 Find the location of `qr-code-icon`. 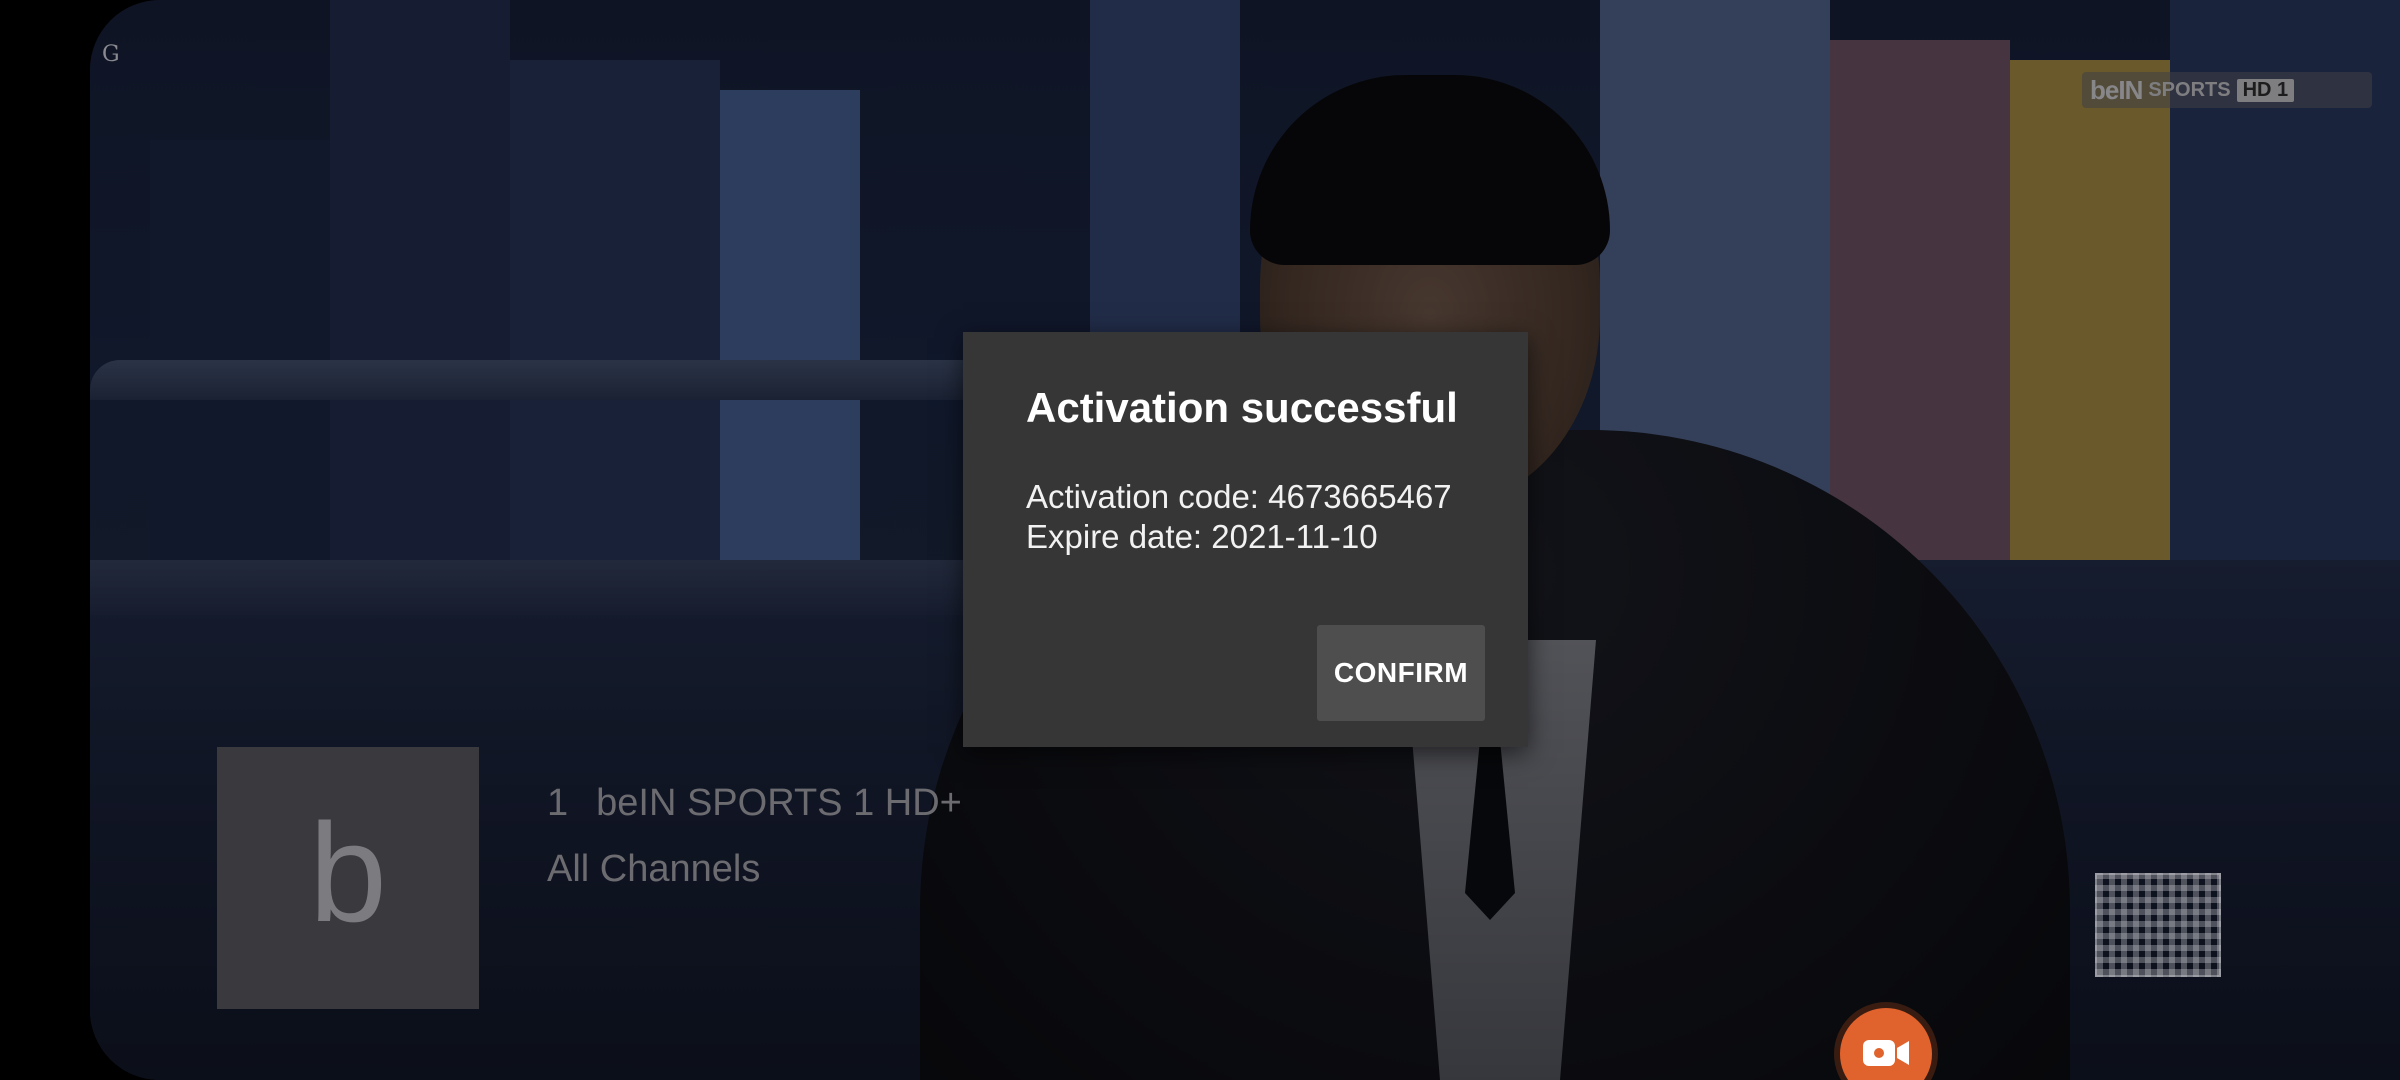

qr-code-icon is located at coordinates (2158, 925).